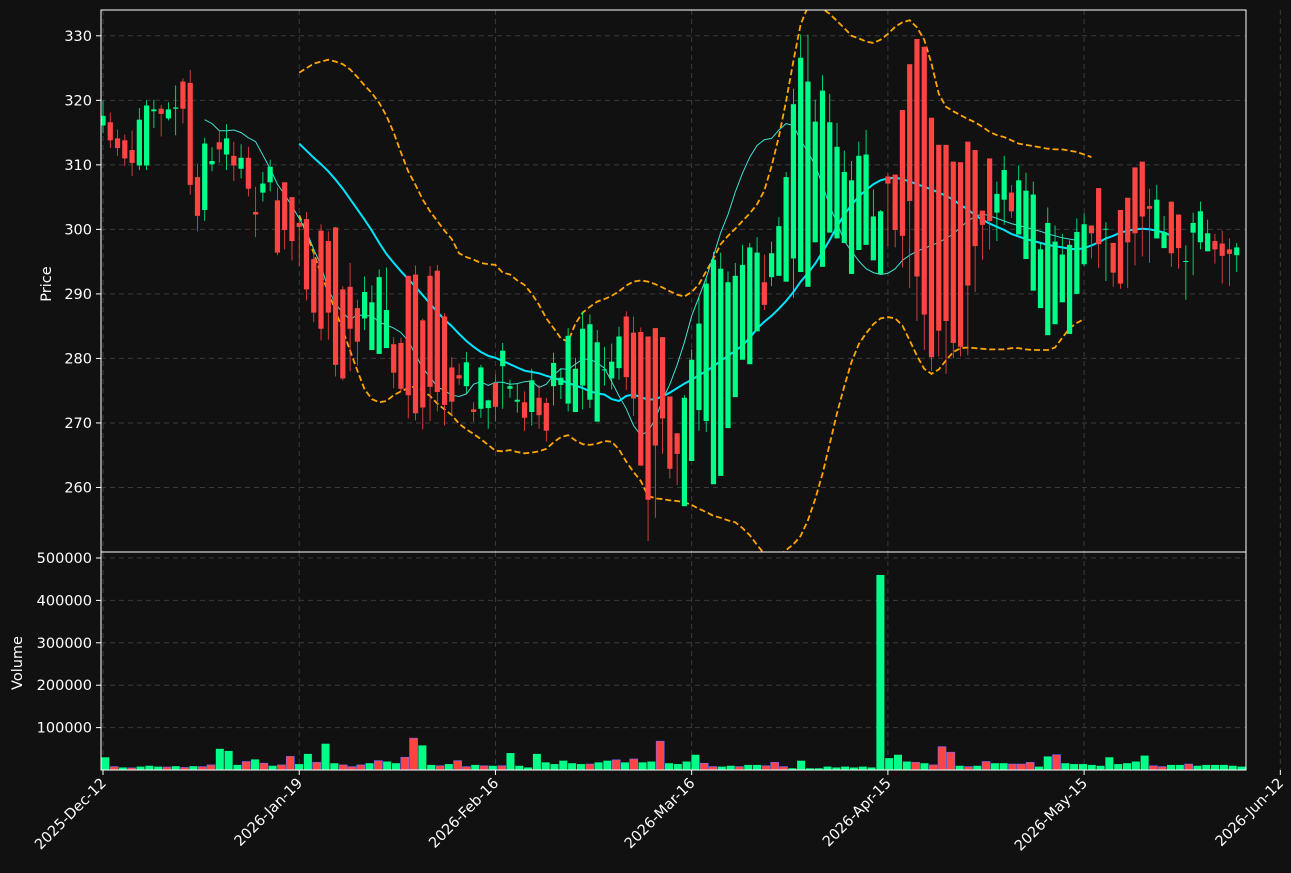 This screenshot has height=873, width=1291. What do you see at coordinates (78, 101) in the screenshot?
I see `price-tick-label: 320` at bounding box center [78, 101].